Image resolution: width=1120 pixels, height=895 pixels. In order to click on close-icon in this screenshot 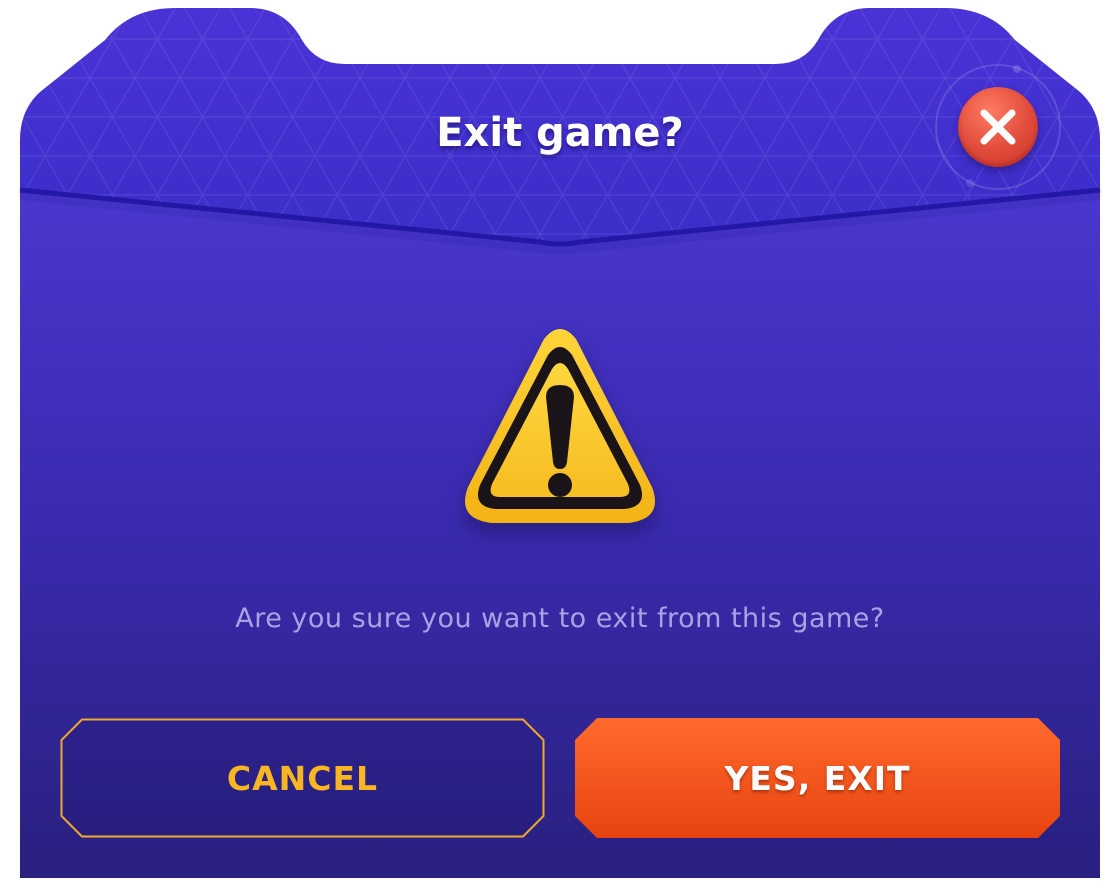, I will do `click(998, 127)`.